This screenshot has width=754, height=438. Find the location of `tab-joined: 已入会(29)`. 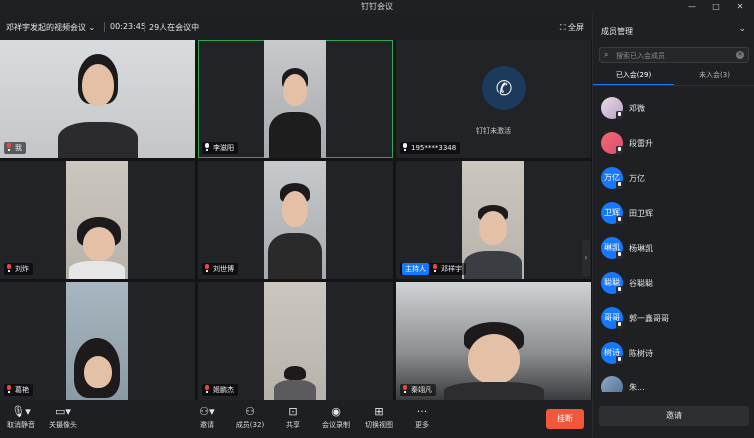

tab-joined: 已入会(29) is located at coordinates (633, 78).